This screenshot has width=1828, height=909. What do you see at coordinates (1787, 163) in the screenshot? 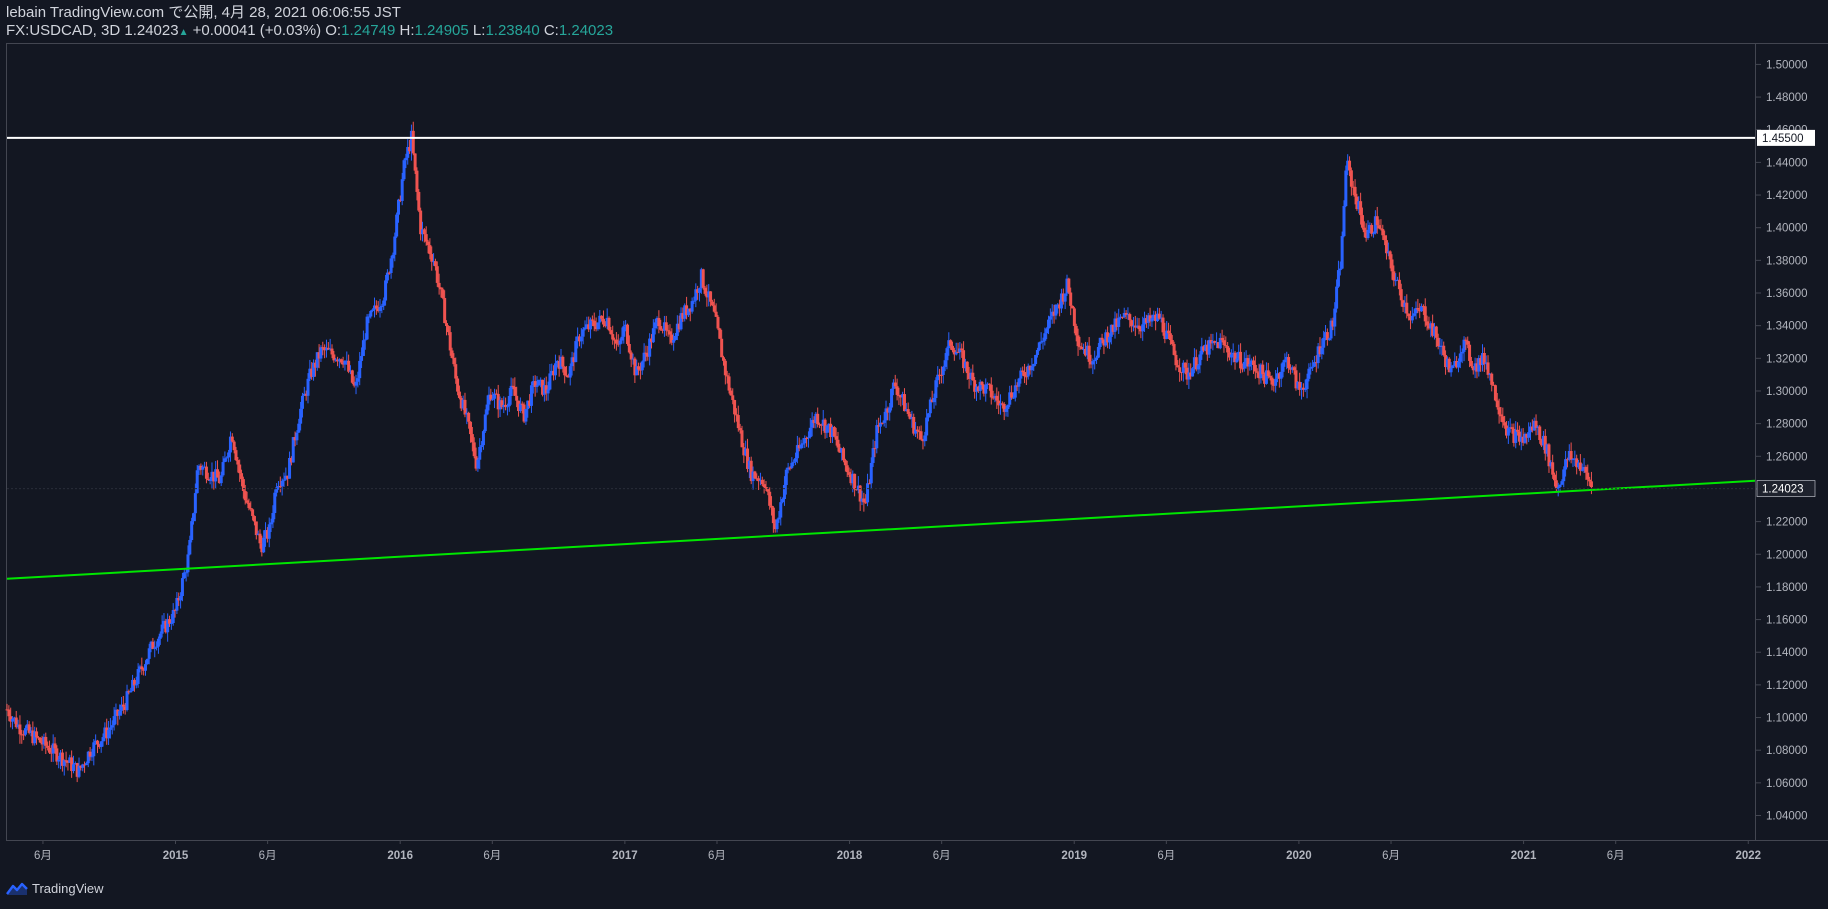
I see `y-tick-label: 1.44000` at bounding box center [1787, 163].